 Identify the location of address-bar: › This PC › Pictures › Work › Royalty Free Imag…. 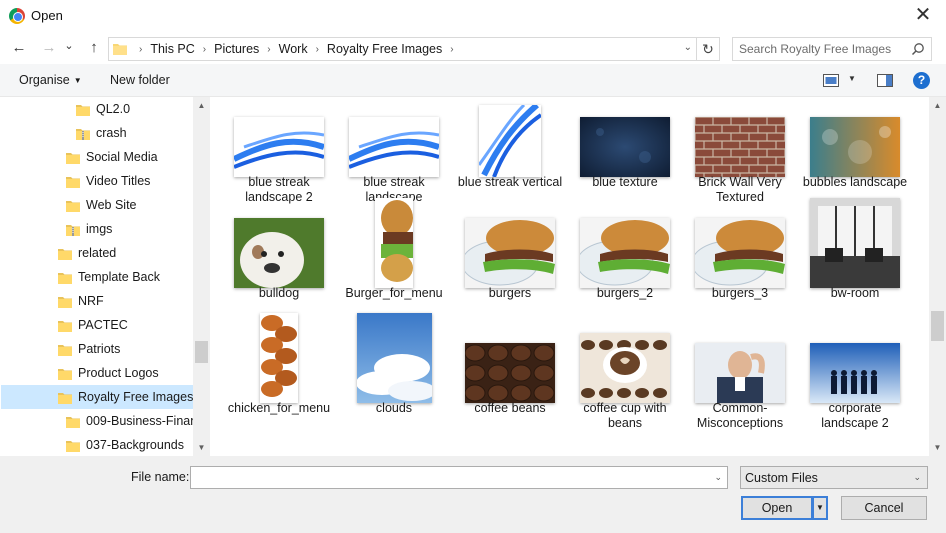
(402, 49).